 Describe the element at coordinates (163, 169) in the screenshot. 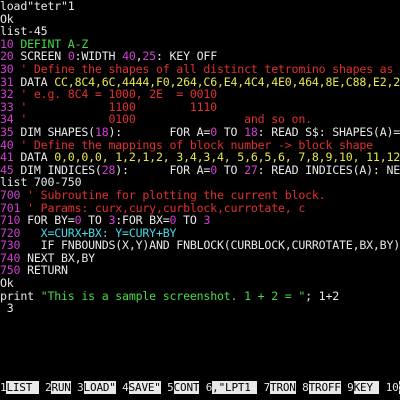

I see `line-segment: ): FOR A=` at that location.